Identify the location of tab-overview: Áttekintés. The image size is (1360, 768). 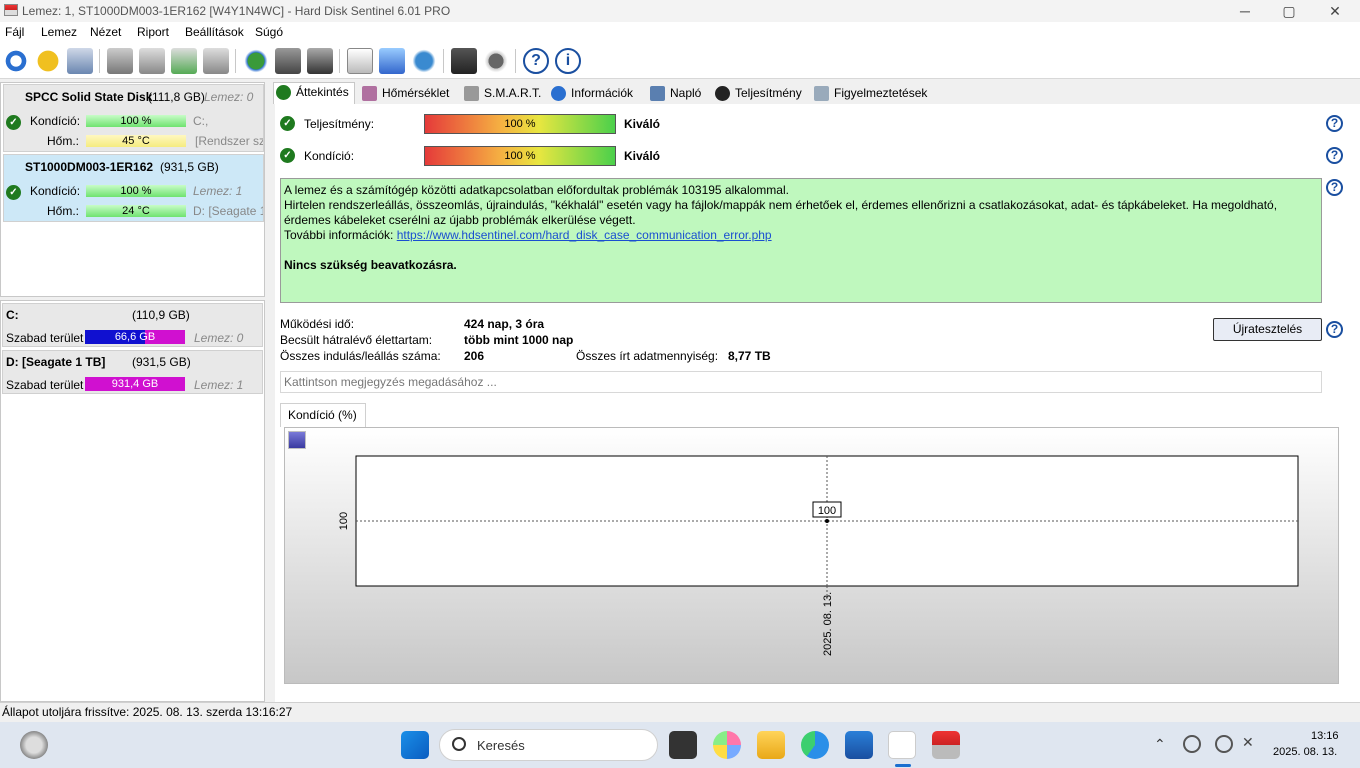
(314, 93).